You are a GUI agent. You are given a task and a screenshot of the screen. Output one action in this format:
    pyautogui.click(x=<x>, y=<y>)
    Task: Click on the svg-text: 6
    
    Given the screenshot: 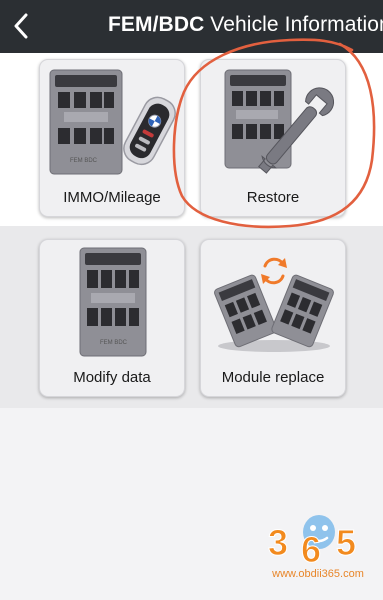 What is the action you would take?
    pyautogui.click(x=311, y=549)
    